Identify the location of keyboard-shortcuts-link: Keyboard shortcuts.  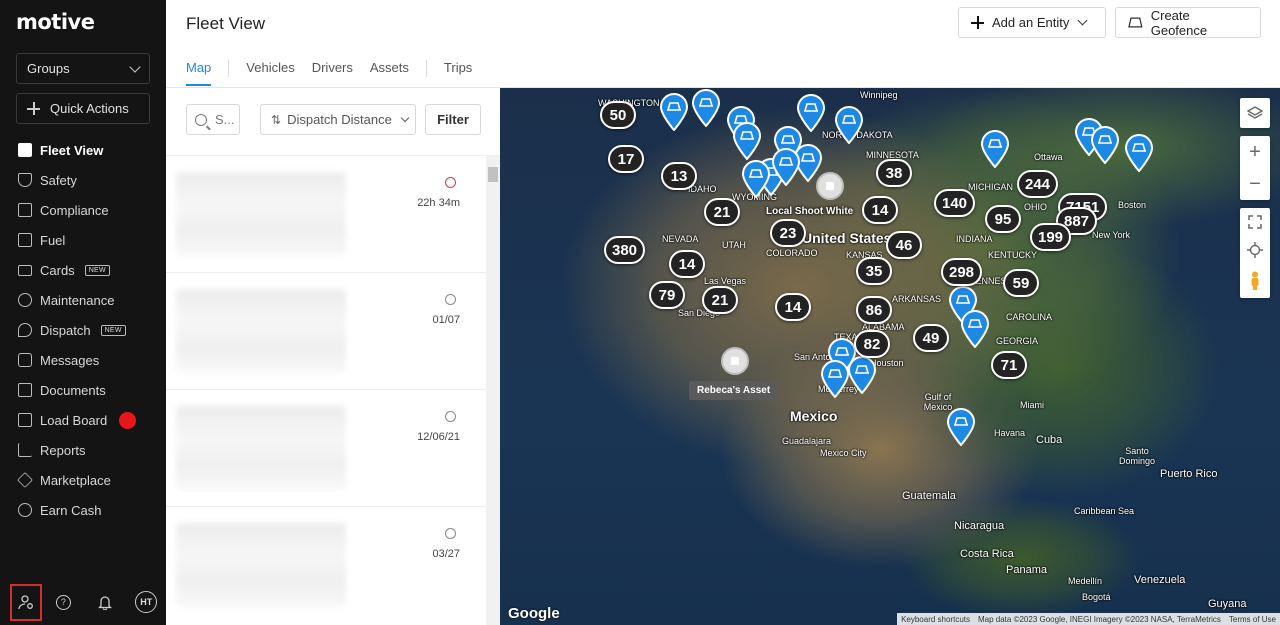
(935, 619).